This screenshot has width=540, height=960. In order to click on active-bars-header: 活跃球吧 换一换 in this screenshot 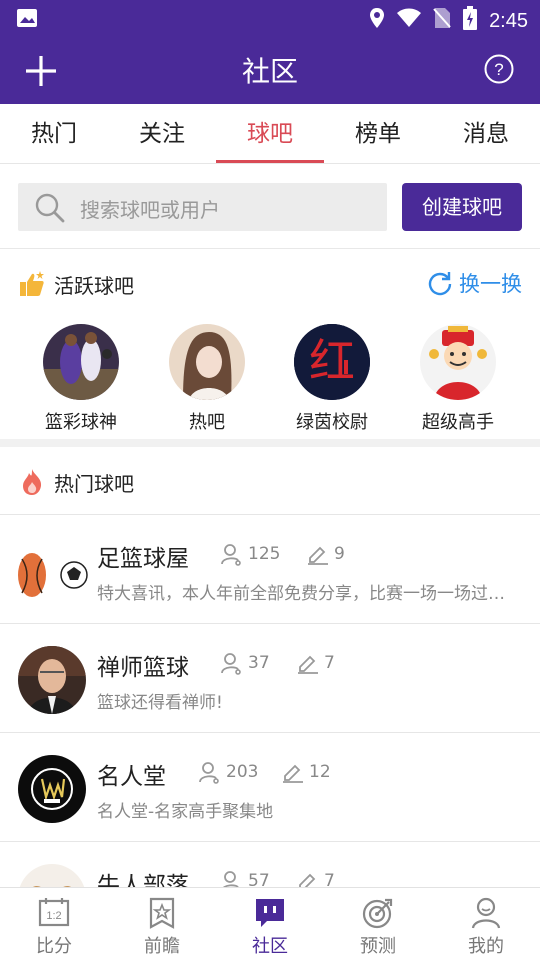, I will do `click(270, 284)`.